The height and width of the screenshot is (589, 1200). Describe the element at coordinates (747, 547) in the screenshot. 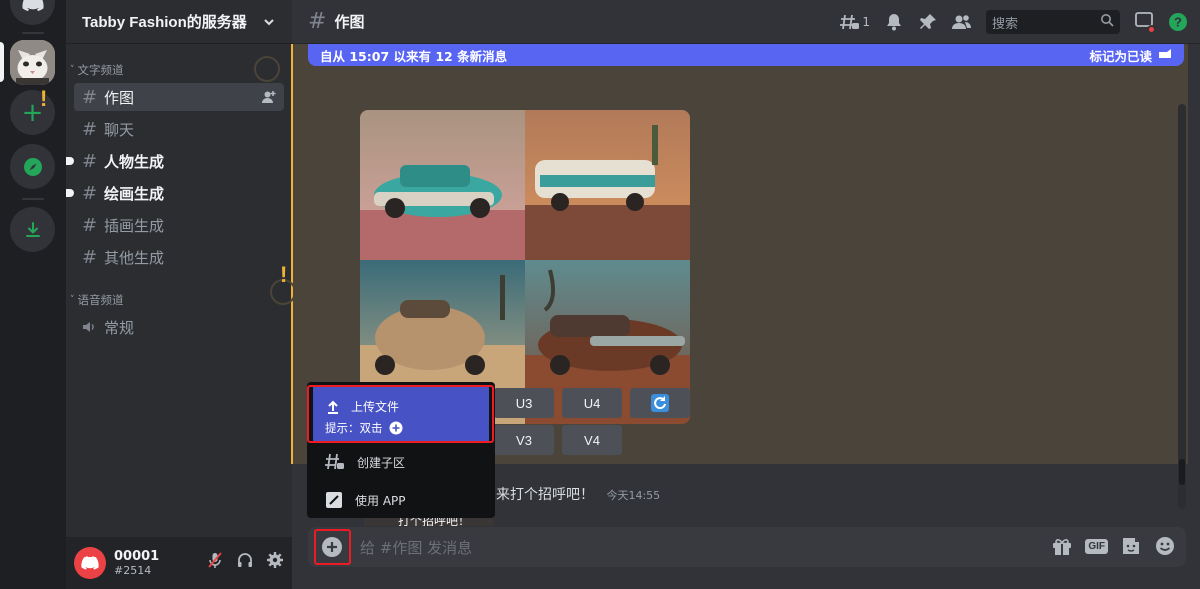

I see `message-composer: 给 #作图 发消息 GIF` at that location.